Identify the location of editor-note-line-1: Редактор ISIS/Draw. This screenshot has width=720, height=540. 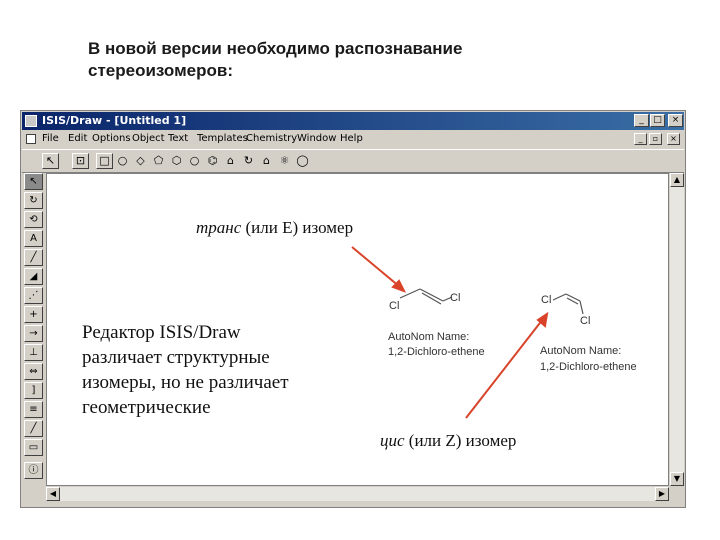
(161, 332).